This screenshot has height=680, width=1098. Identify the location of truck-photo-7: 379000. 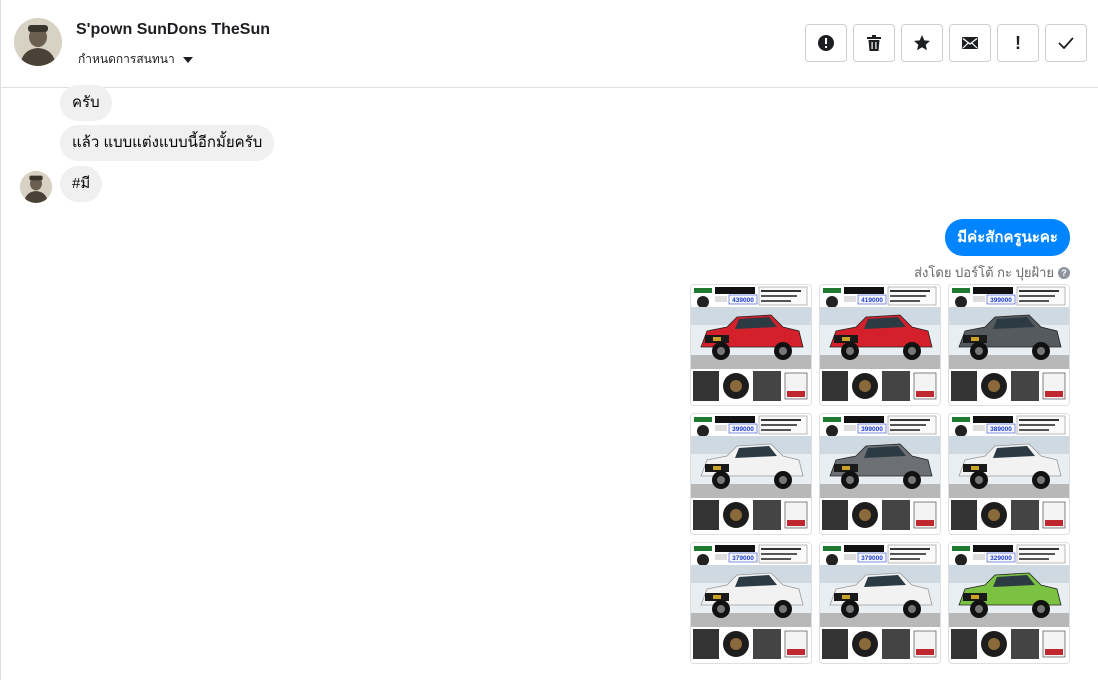
(751, 603).